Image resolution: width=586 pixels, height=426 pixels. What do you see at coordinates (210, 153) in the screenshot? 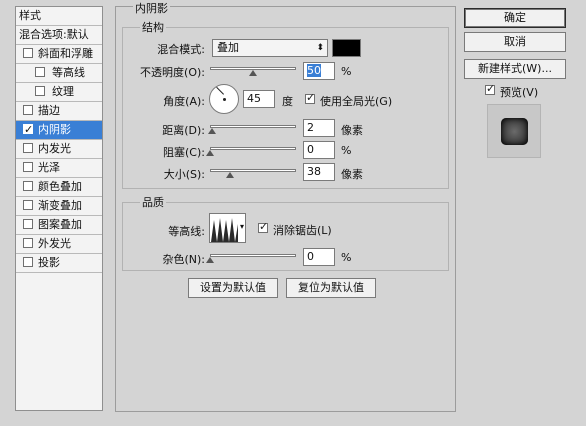
I see `choke-slider-thumb` at bounding box center [210, 153].